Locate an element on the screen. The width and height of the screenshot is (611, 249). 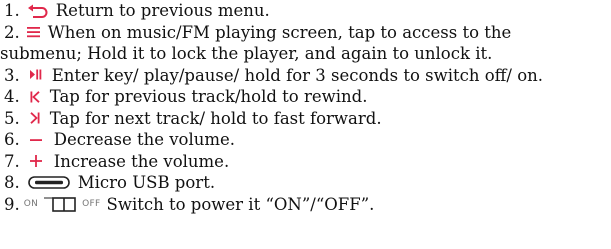
item-number: 3. is located at coordinates (12, 75).